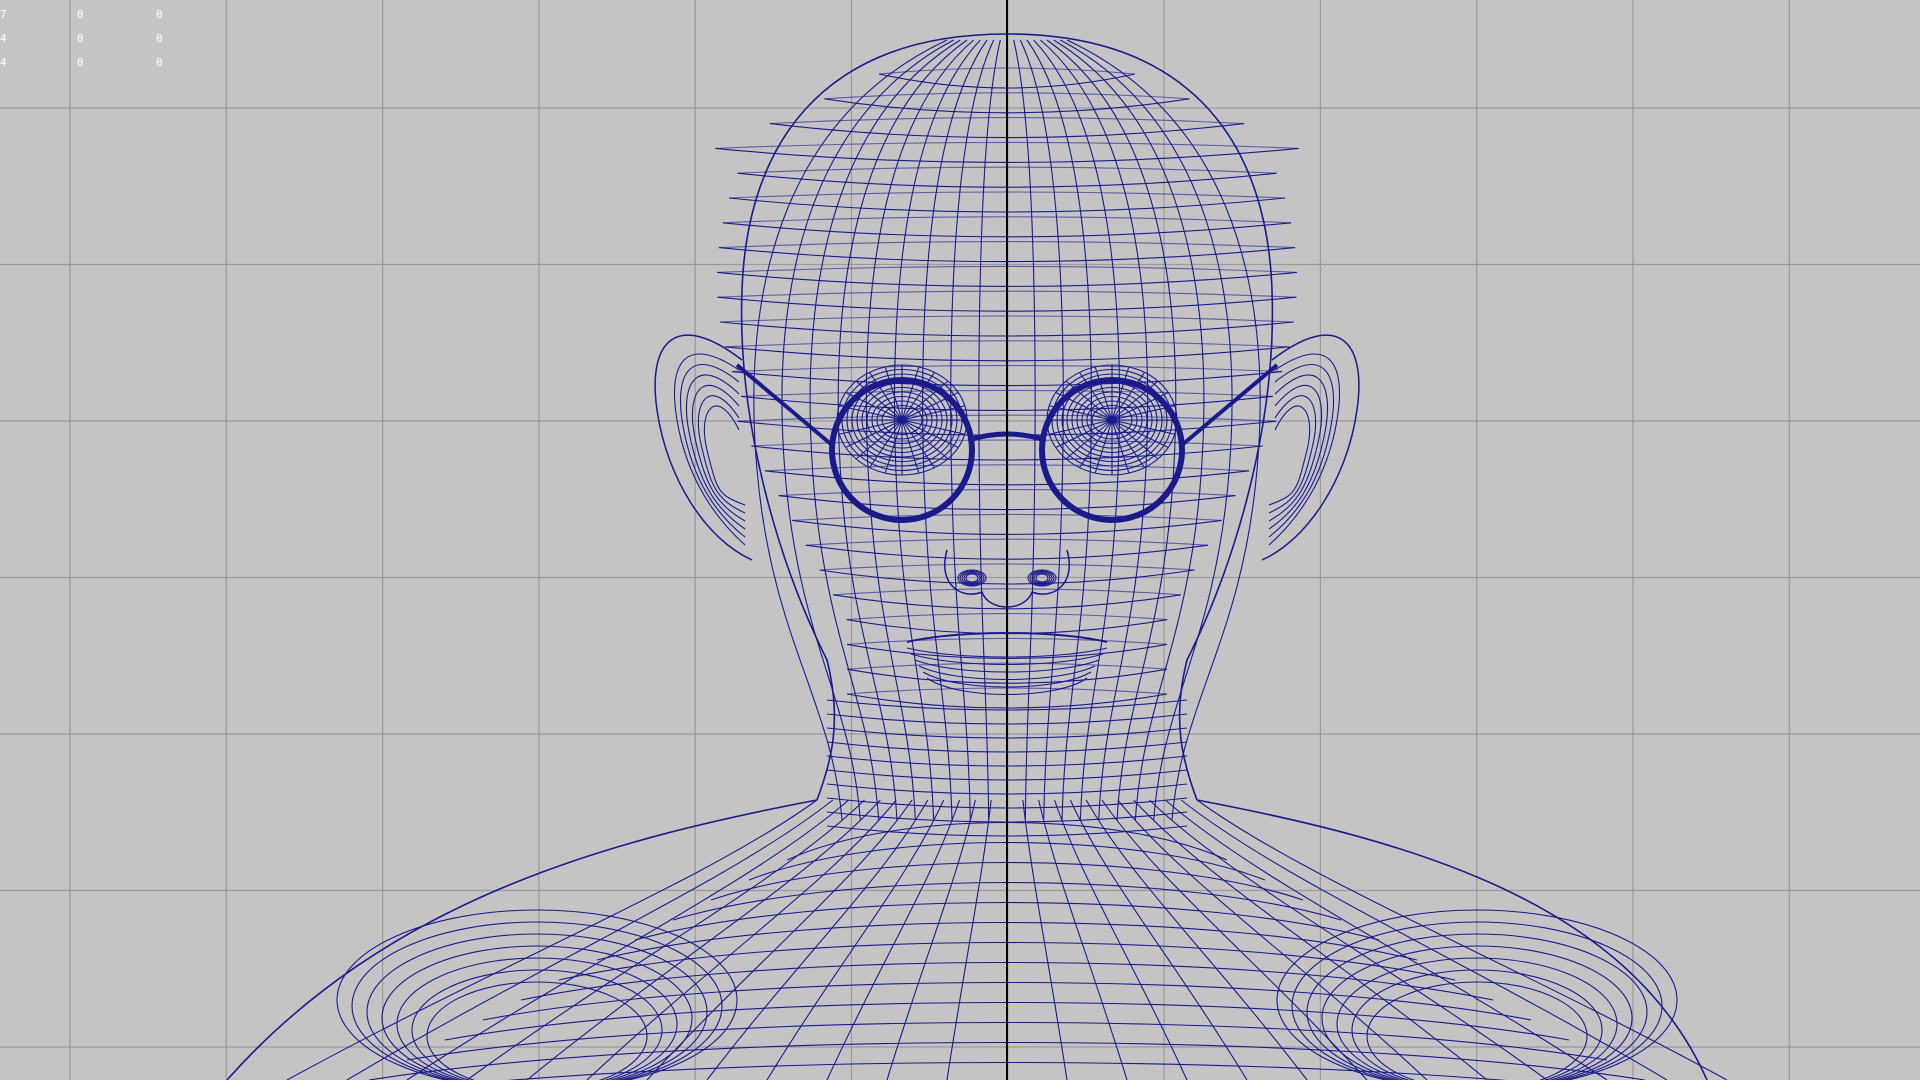 This screenshot has height=1080, width=1920. Describe the element at coordinates (3, 14) in the screenshot. I see `hud-value: 7` at that location.